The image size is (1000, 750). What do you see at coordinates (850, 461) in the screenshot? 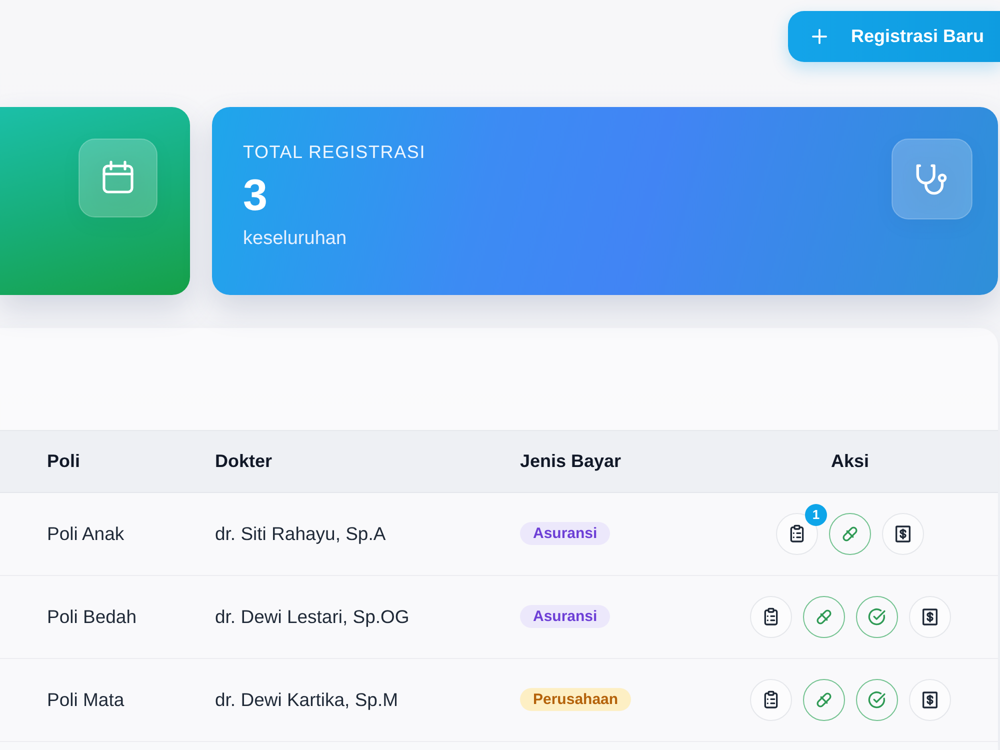
I see `column-header: Aksi` at bounding box center [850, 461].